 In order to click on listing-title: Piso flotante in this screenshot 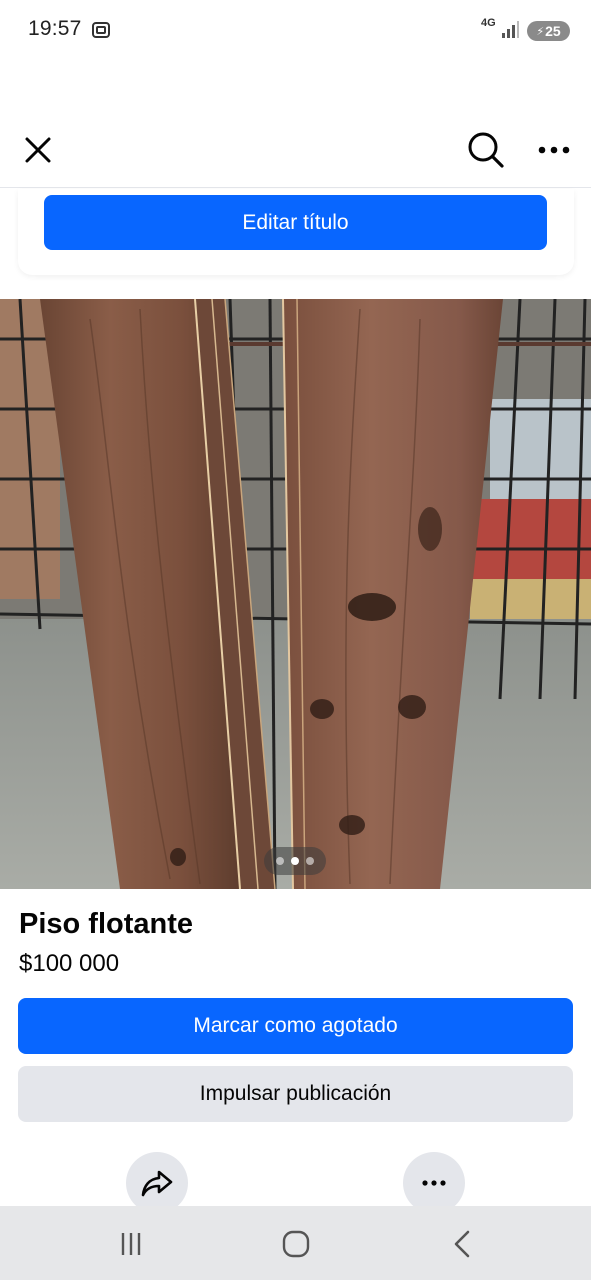, I will do `click(106, 924)`.